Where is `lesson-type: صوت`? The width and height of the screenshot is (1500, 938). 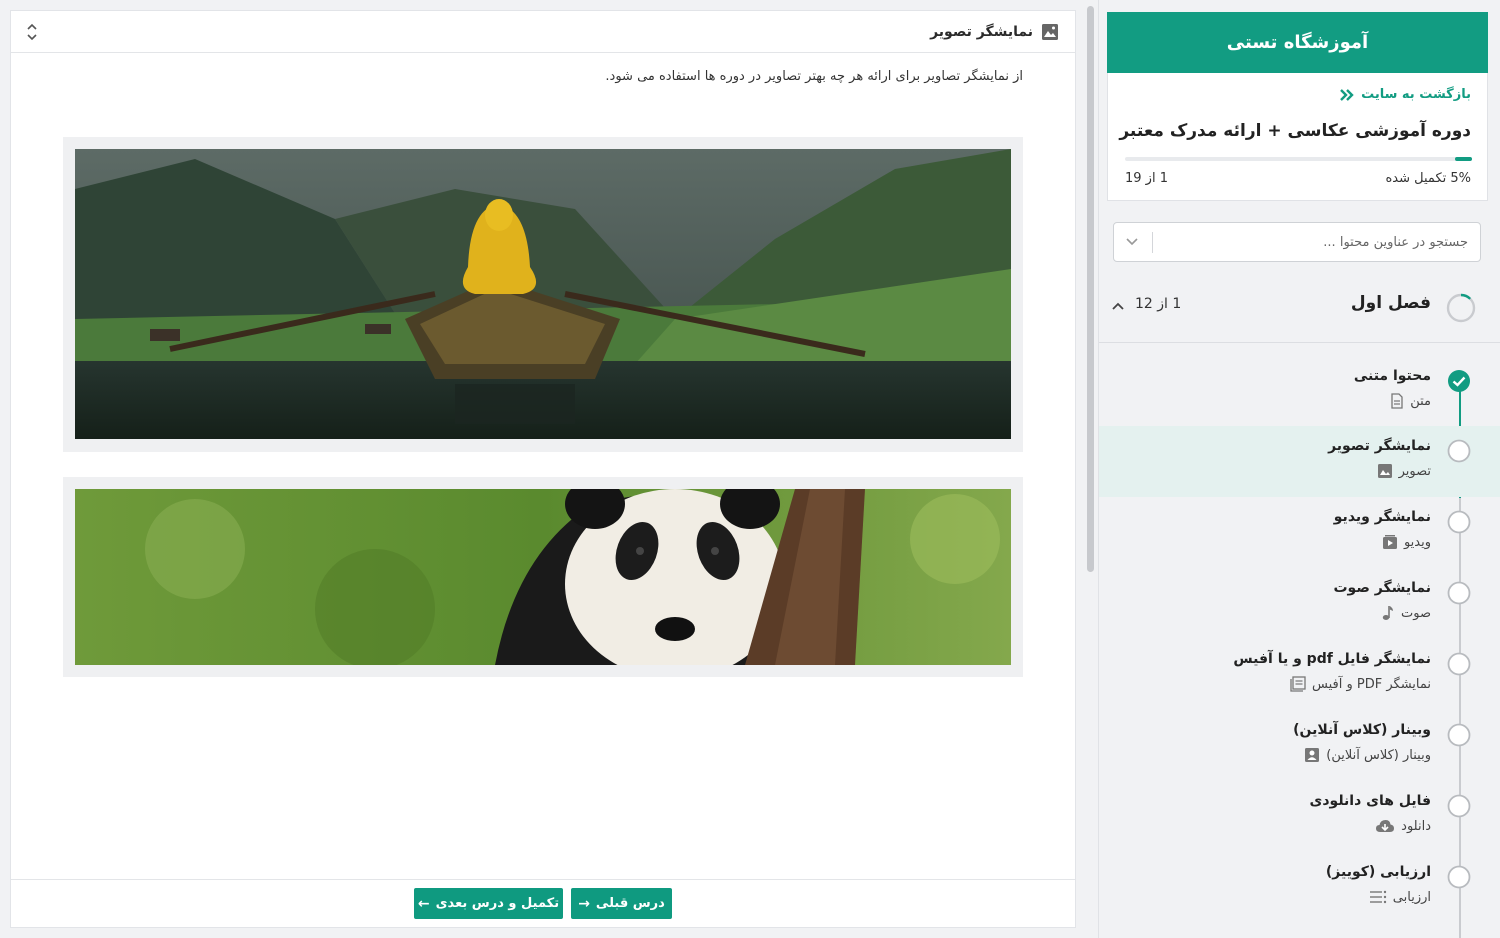 lesson-type: صوت is located at coordinates (1406, 613).